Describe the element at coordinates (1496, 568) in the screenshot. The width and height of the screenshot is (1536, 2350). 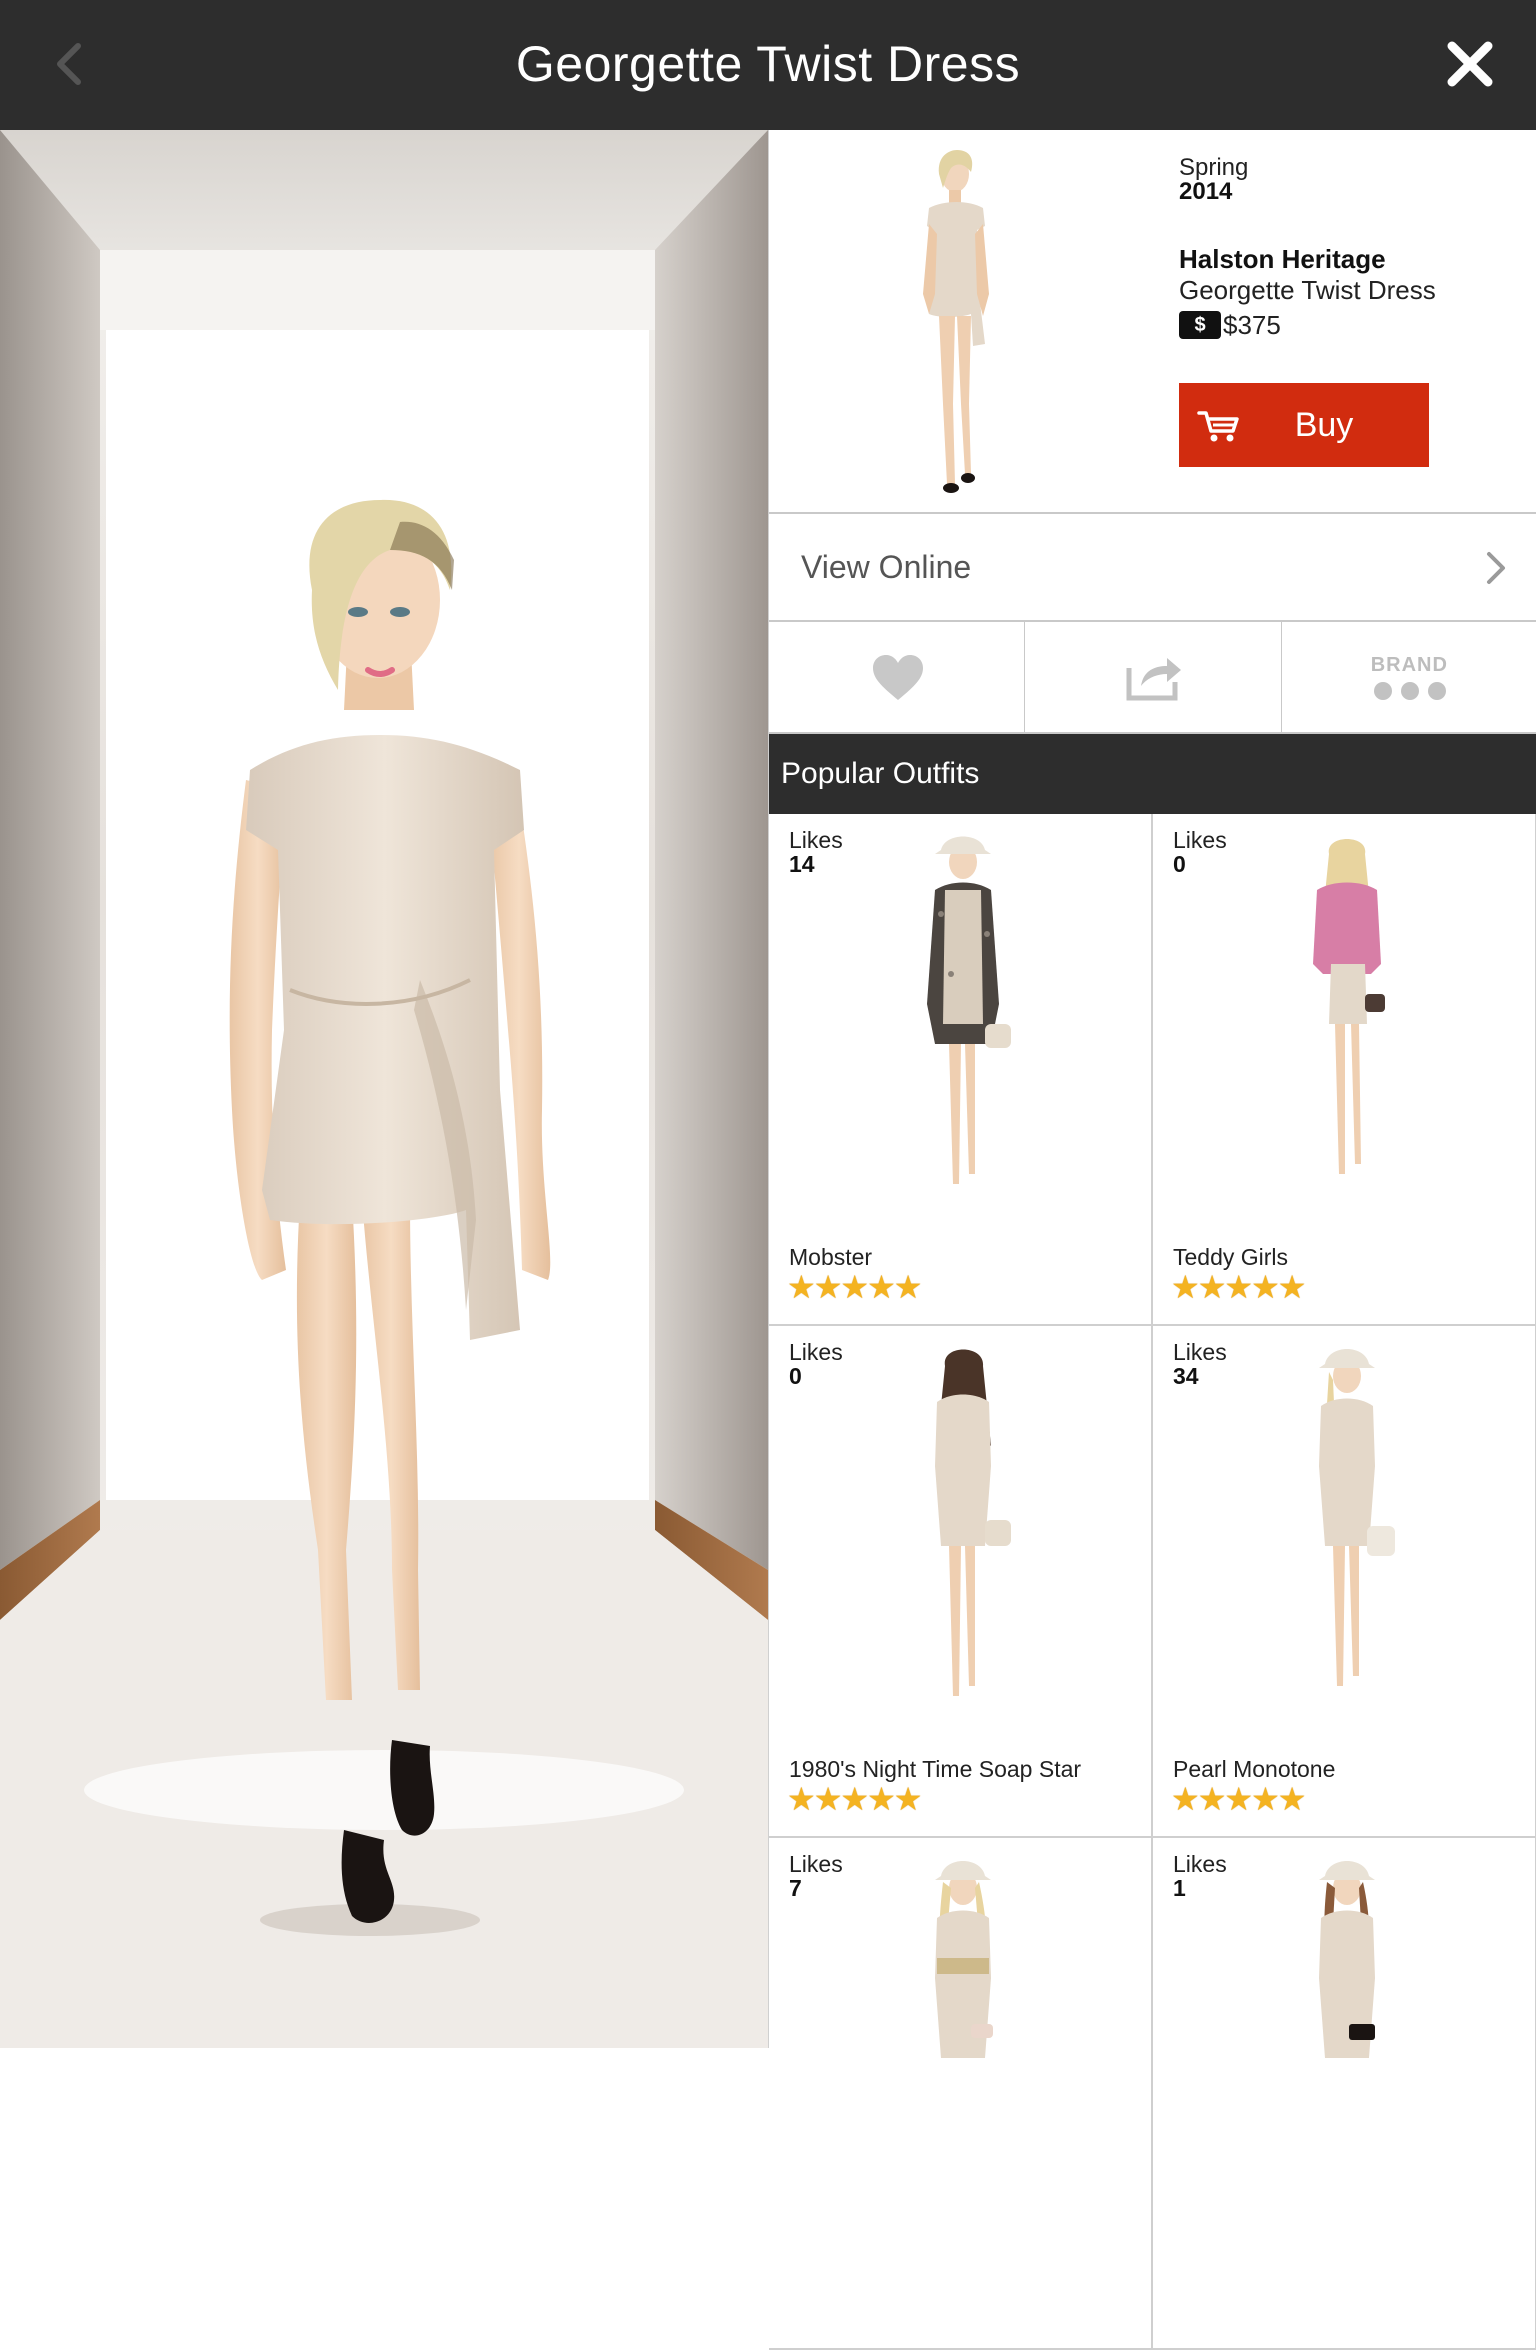
I see `chevron-right-icon` at that location.